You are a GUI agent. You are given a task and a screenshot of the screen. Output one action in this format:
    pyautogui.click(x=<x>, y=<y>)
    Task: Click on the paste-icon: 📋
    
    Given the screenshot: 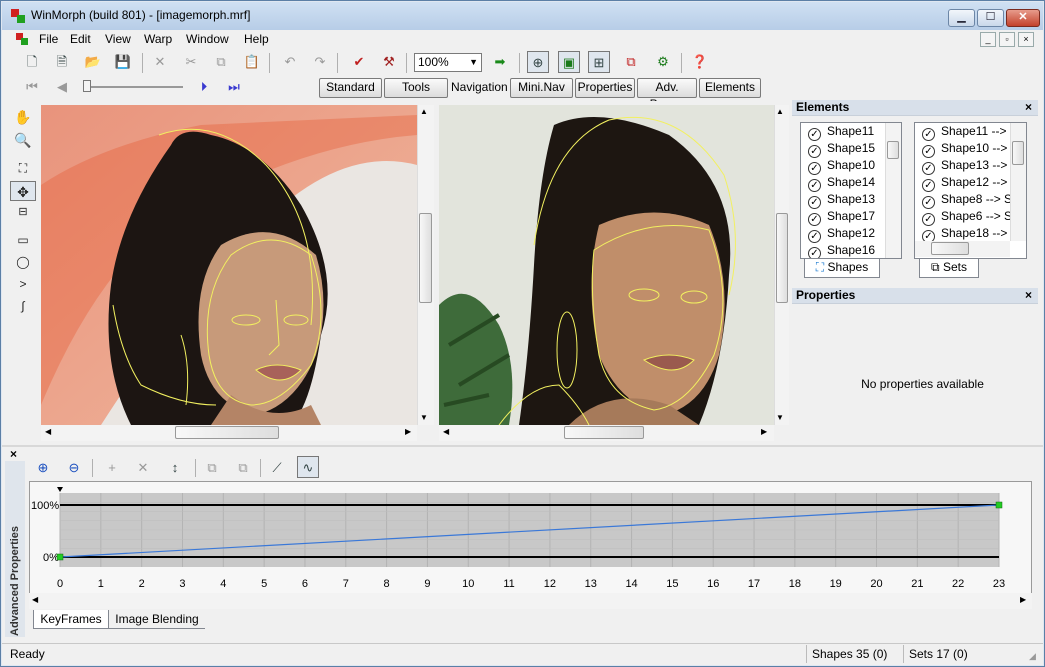 What is the action you would take?
    pyautogui.click(x=252, y=62)
    